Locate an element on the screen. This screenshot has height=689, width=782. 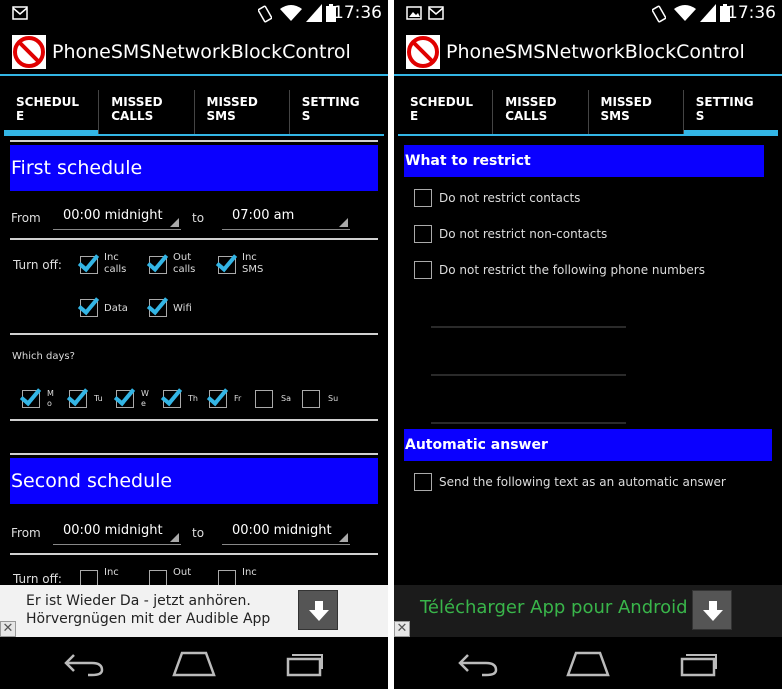
action-bar: PhoneSMSNetworkBlockControl is located at coordinates (194, 52).